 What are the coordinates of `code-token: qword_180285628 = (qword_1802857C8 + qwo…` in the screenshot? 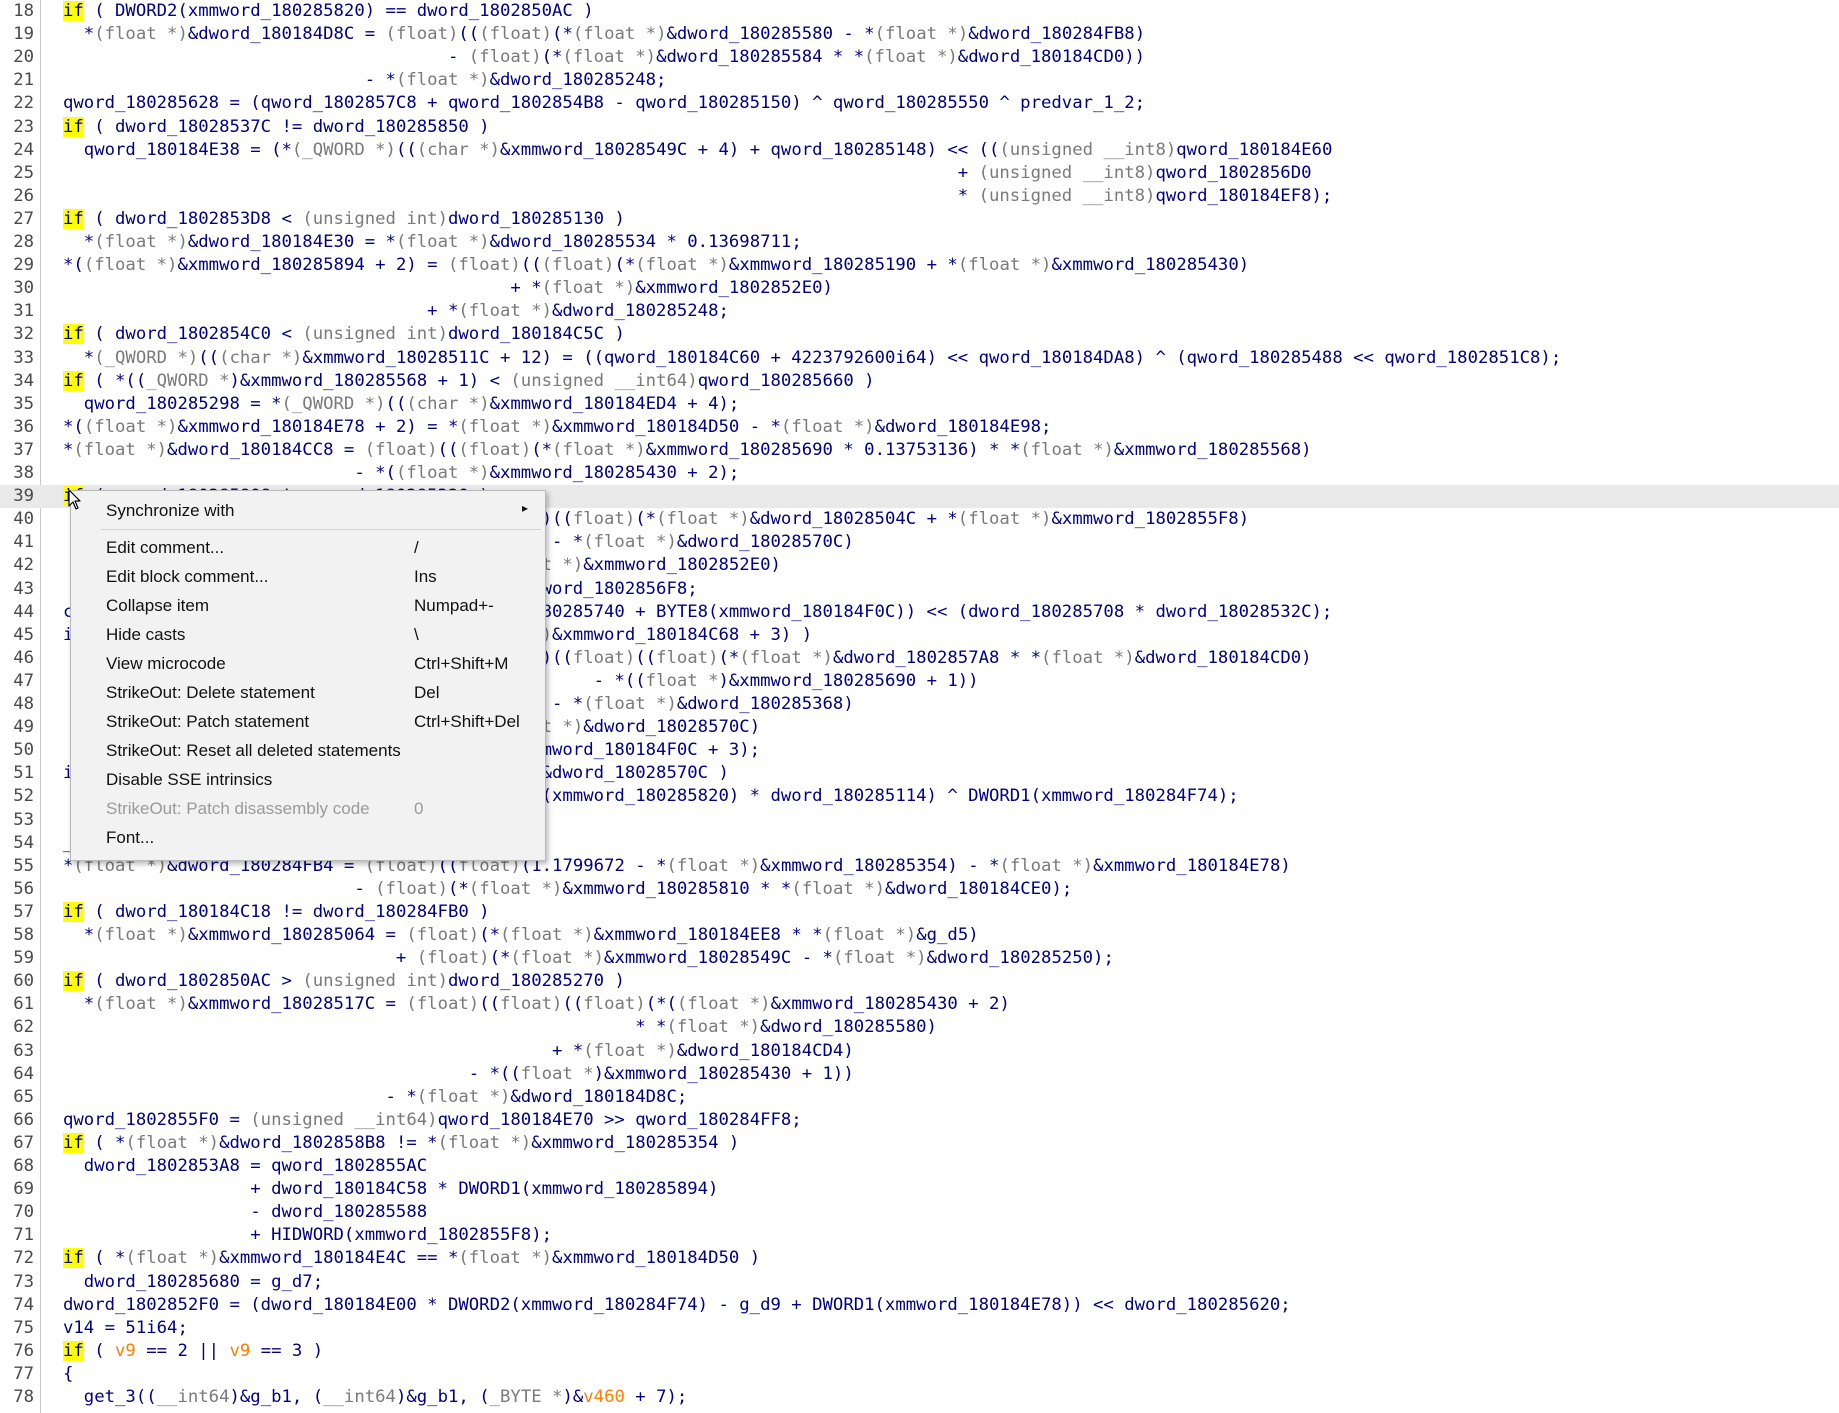 It's located at (604, 103).